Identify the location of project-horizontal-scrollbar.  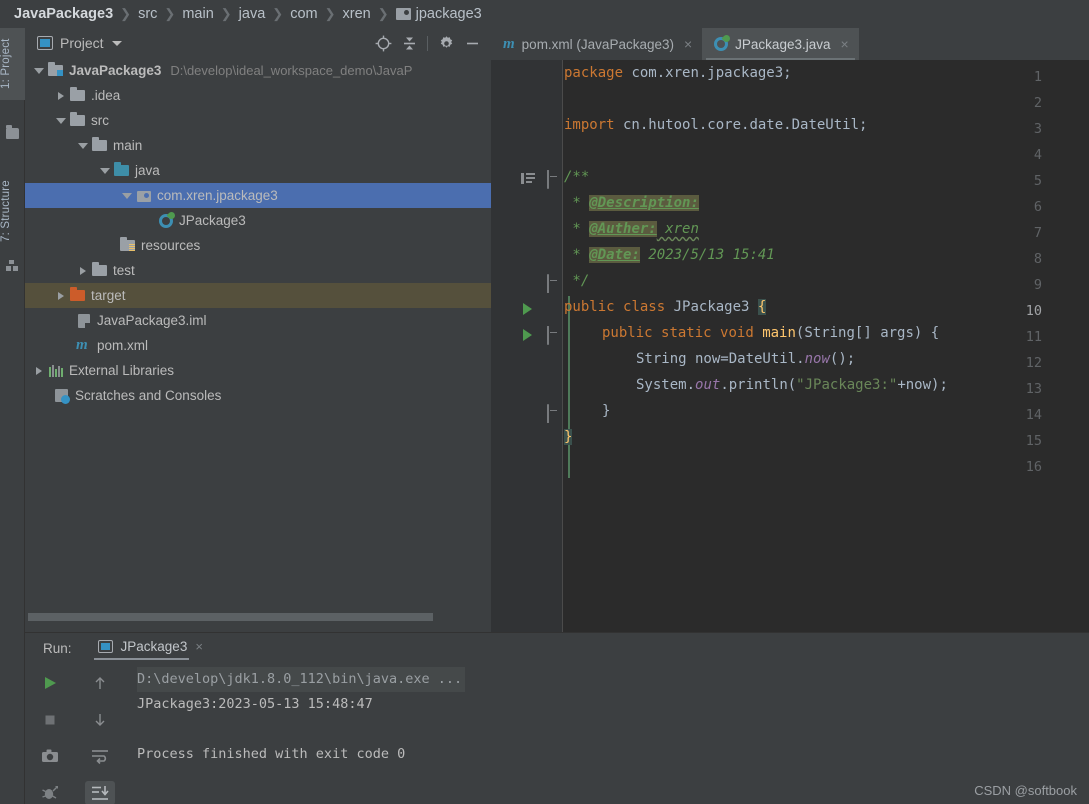
(258, 617).